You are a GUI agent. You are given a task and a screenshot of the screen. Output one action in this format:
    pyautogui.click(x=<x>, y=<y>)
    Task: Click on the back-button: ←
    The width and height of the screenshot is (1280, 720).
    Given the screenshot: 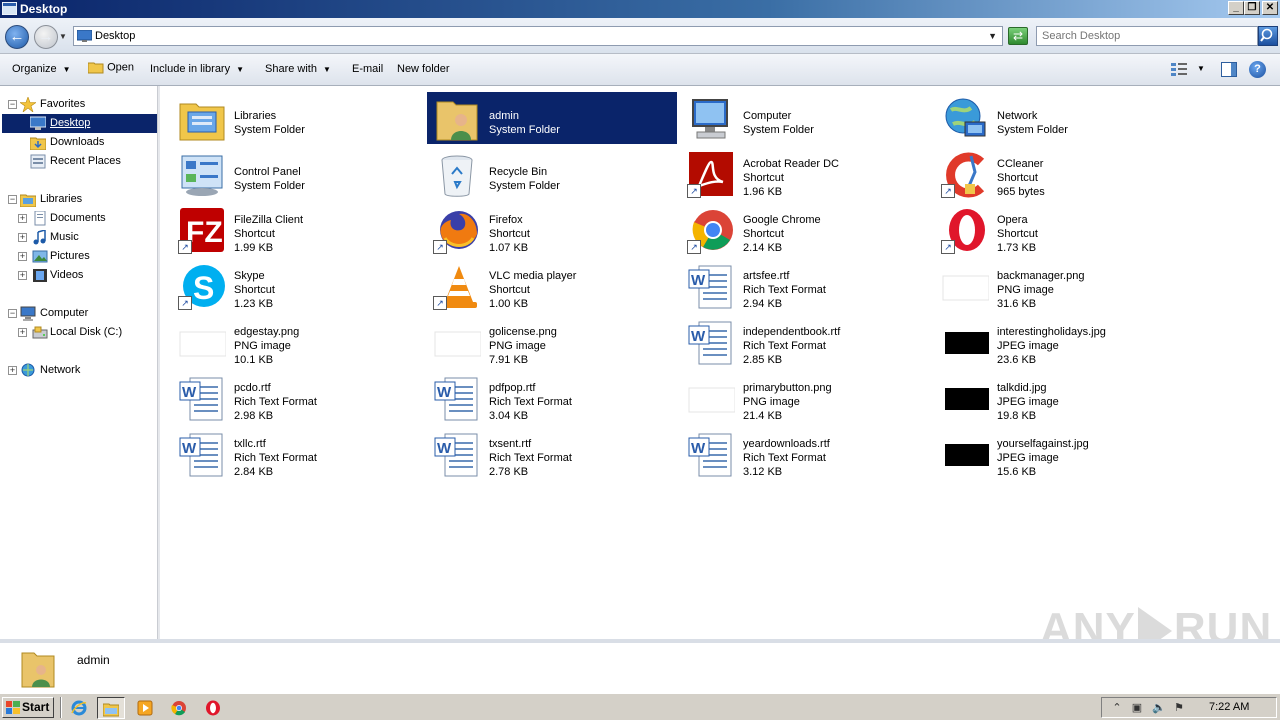 What is the action you would take?
    pyautogui.click(x=17, y=37)
    